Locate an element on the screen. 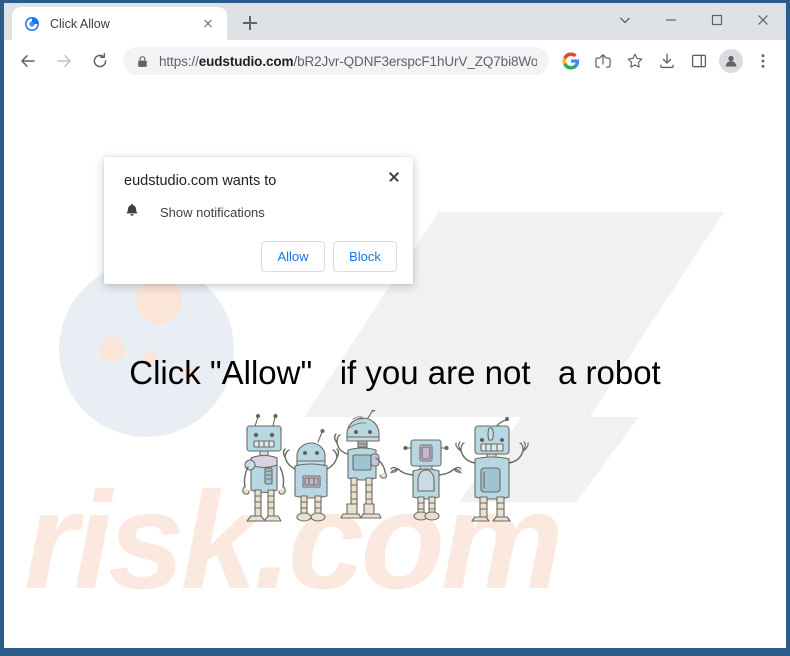  dialog-title: eudstudio.com wants to is located at coordinates (200, 181).